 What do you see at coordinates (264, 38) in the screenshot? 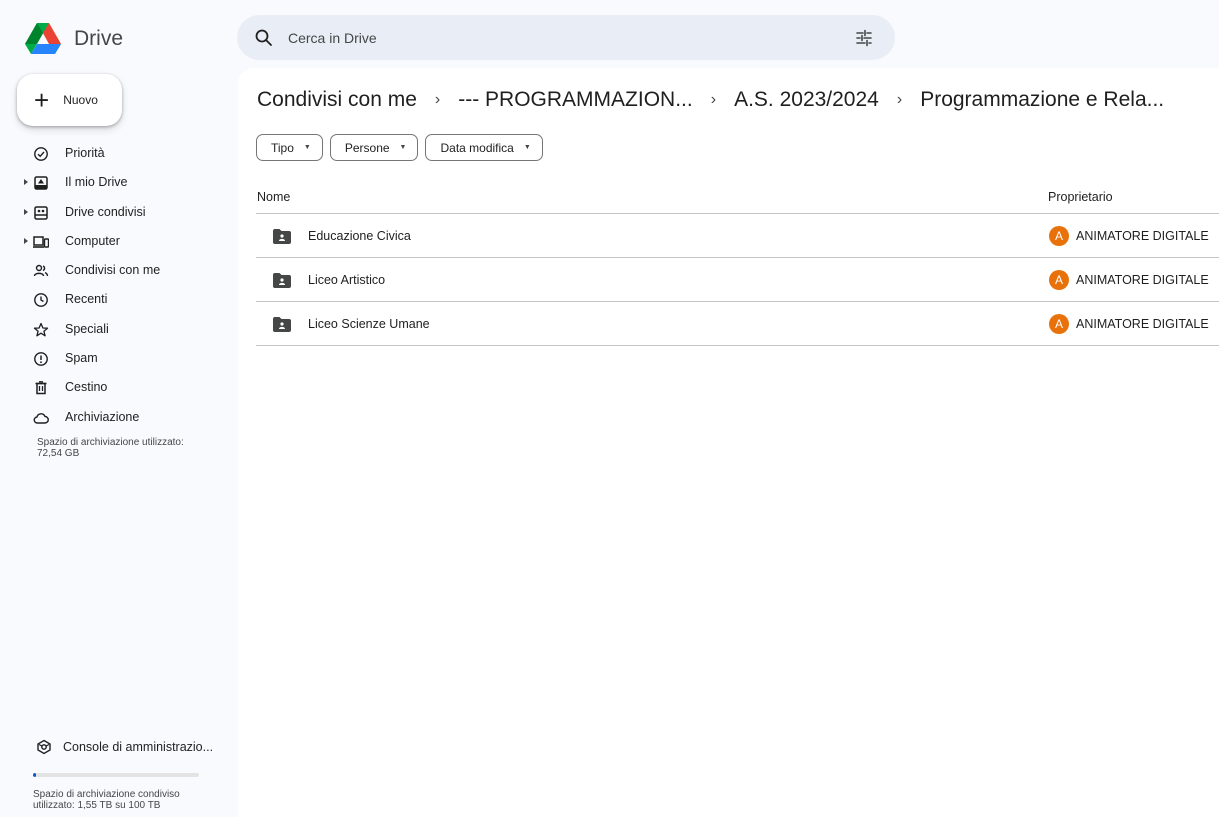
I see `search-icon` at bounding box center [264, 38].